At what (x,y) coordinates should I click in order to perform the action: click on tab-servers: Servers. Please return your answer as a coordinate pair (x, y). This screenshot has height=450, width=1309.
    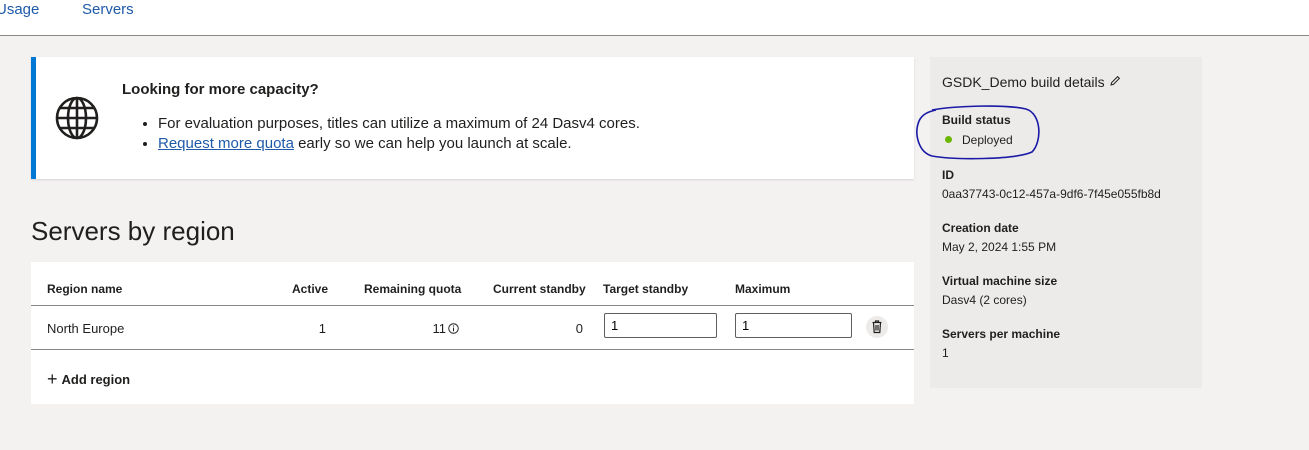
    Looking at the image, I should click on (108, 9).